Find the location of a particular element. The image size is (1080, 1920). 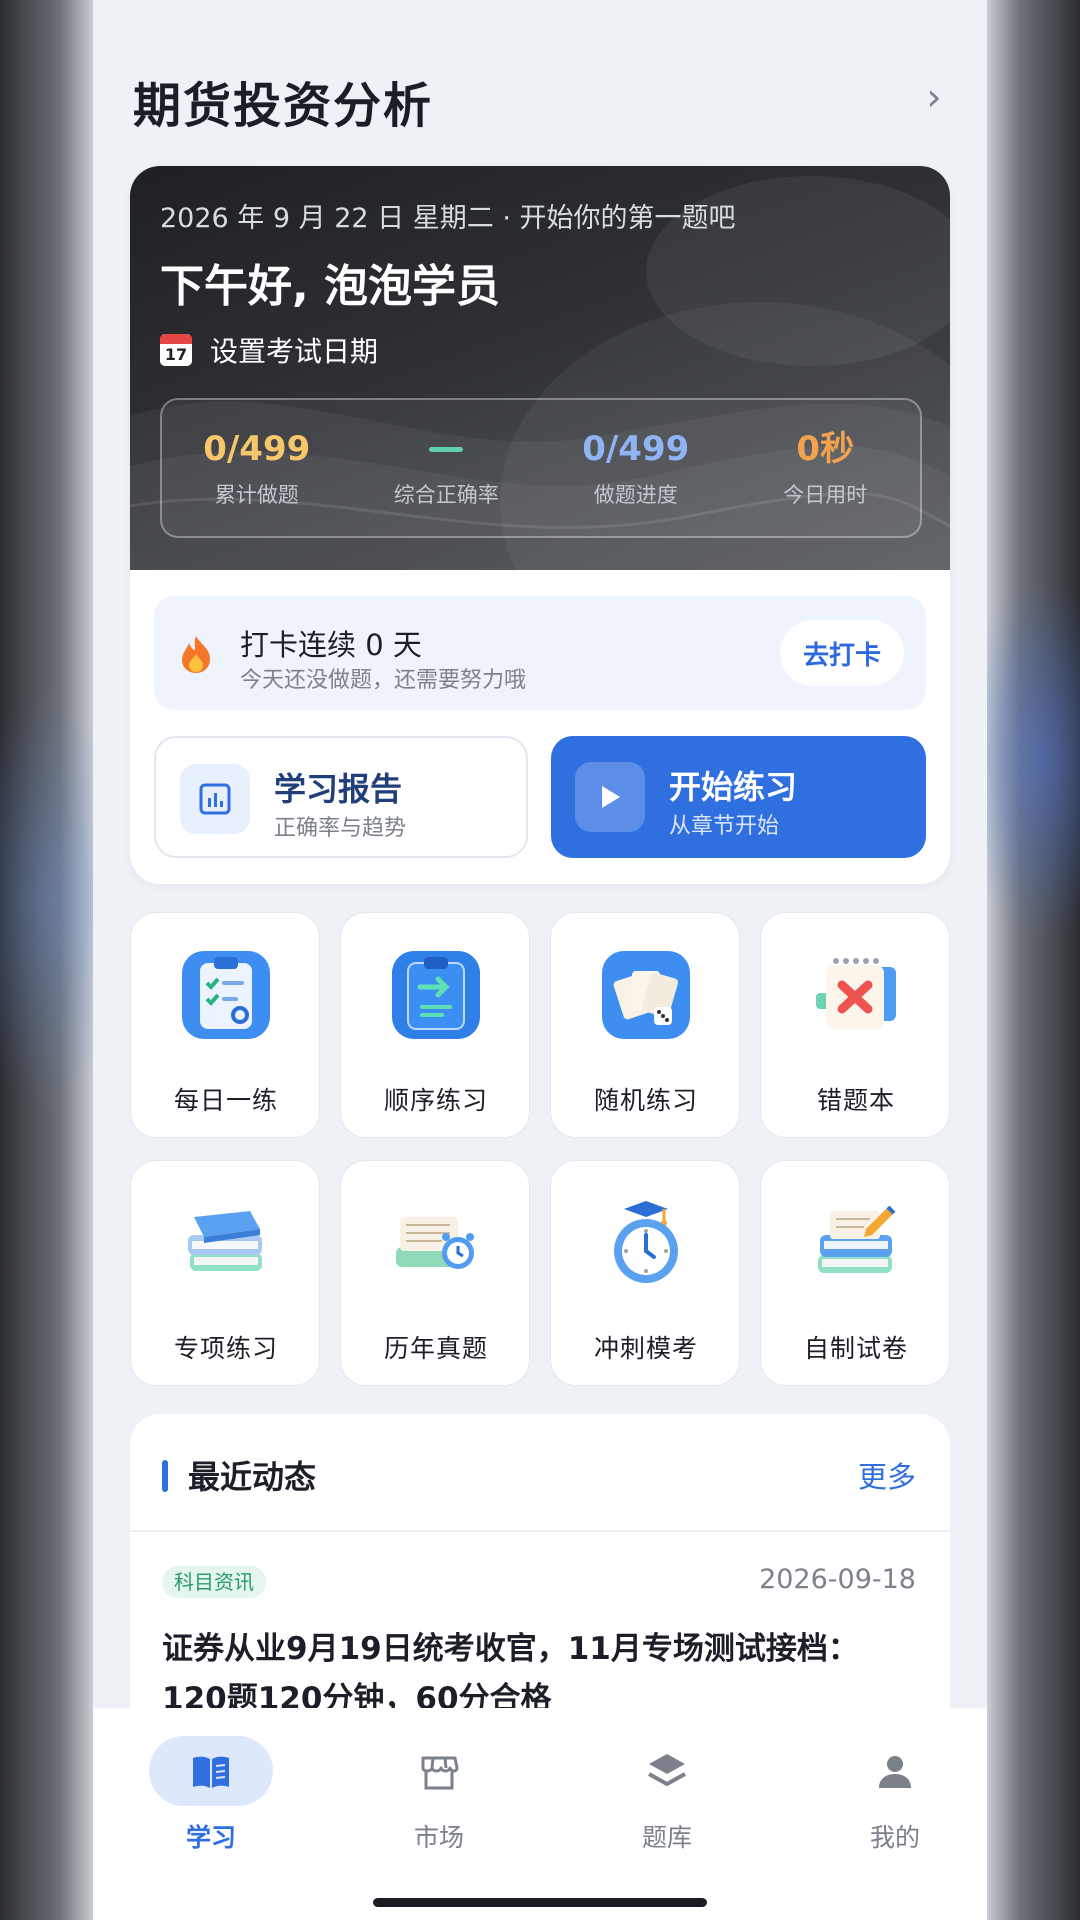

calendar-x-icon is located at coordinates (856, 993).